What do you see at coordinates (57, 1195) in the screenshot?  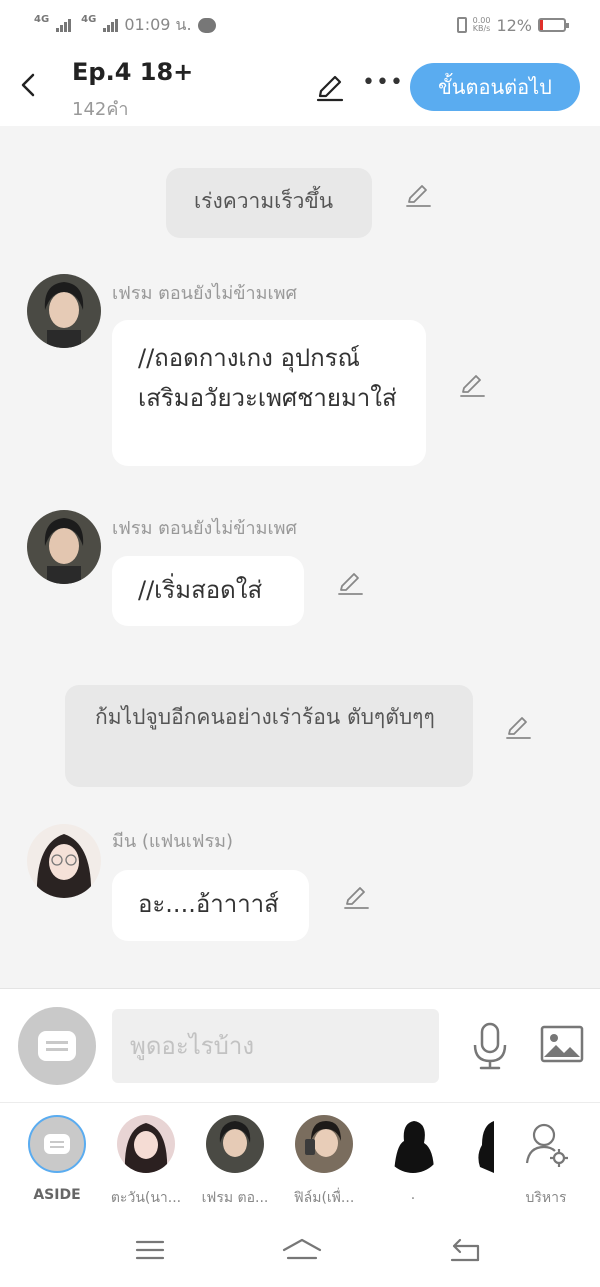 I see `character-name: ASIDE` at bounding box center [57, 1195].